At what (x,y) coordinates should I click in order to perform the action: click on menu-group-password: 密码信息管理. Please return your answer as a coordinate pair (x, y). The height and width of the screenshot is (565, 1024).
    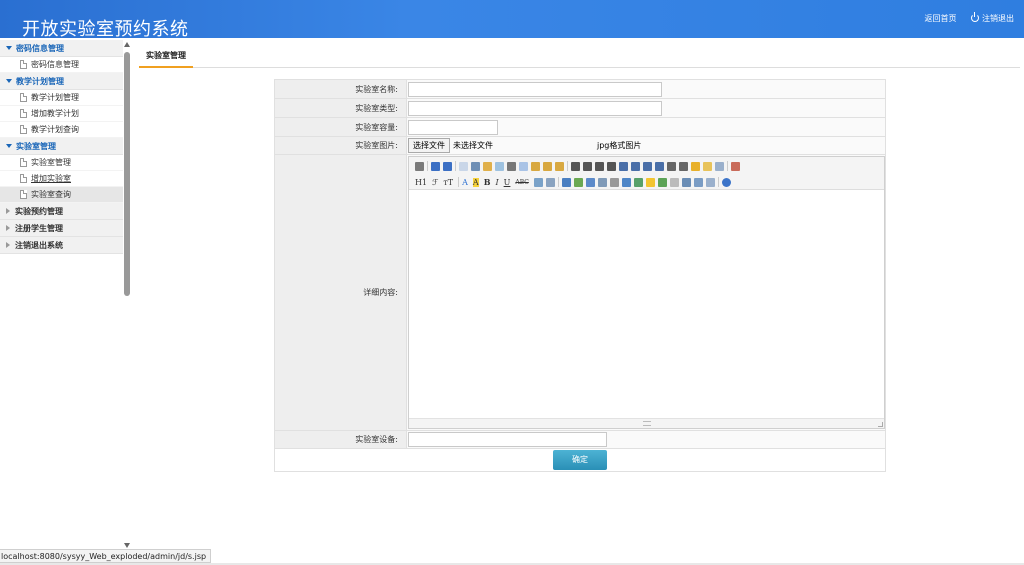
    Looking at the image, I should click on (61, 48).